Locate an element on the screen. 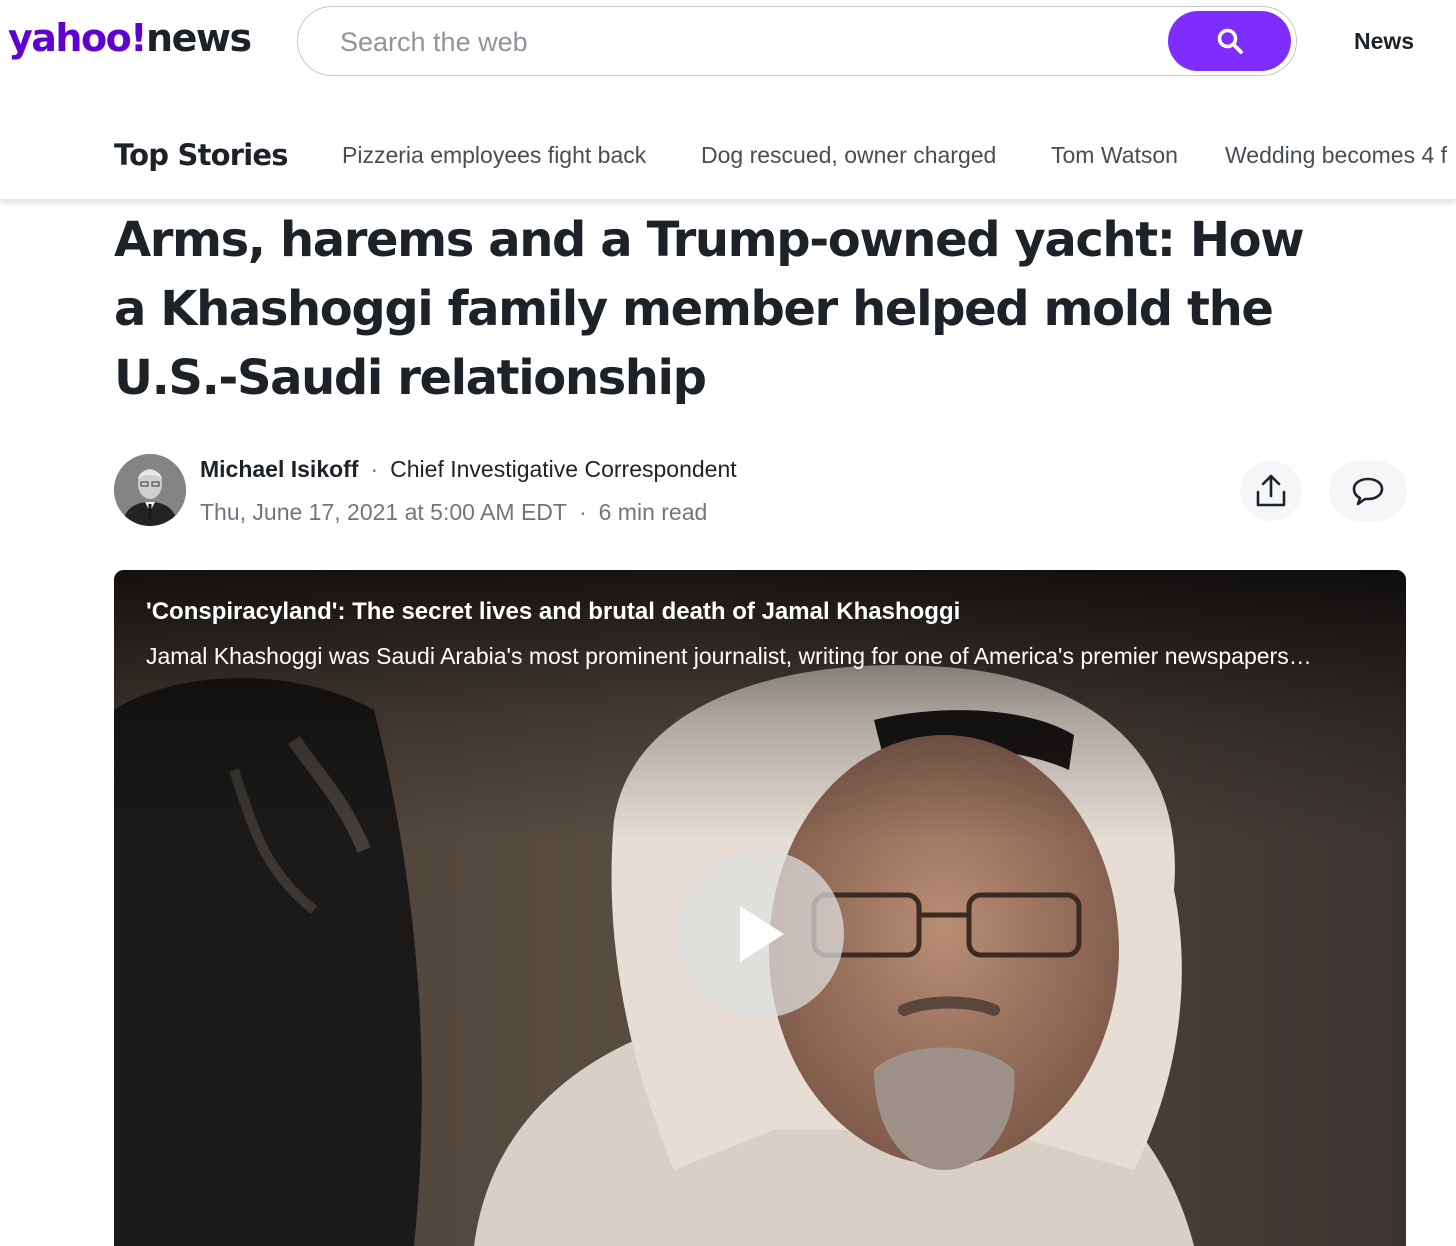  comment-button is located at coordinates (1368, 491).